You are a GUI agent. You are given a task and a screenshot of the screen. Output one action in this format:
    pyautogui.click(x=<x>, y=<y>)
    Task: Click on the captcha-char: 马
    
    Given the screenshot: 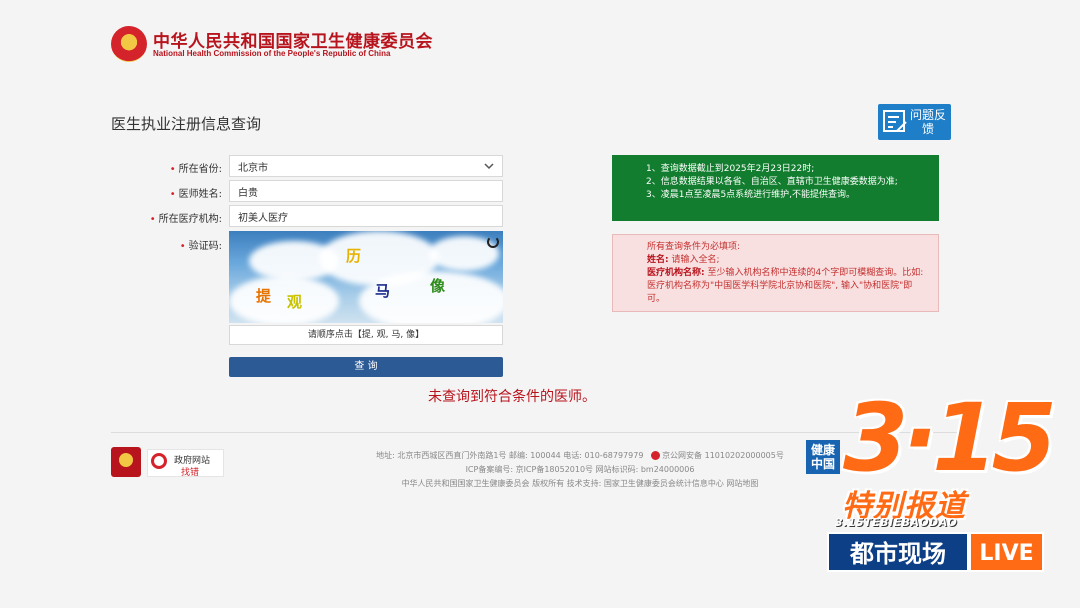 What is the action you would take?
    pyautogui.click(x=382, y=290)
    